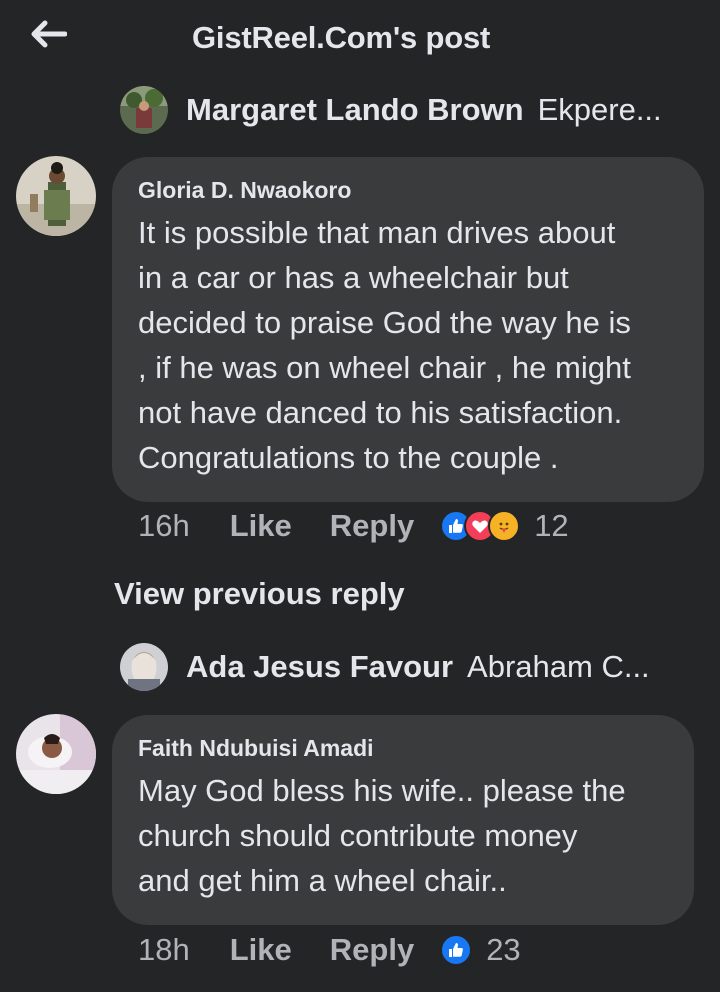  What do you see at coordinates (358, 835) in the screenshot?
I see `comment-line: church should contribute money` at bounding box center [358, 835].